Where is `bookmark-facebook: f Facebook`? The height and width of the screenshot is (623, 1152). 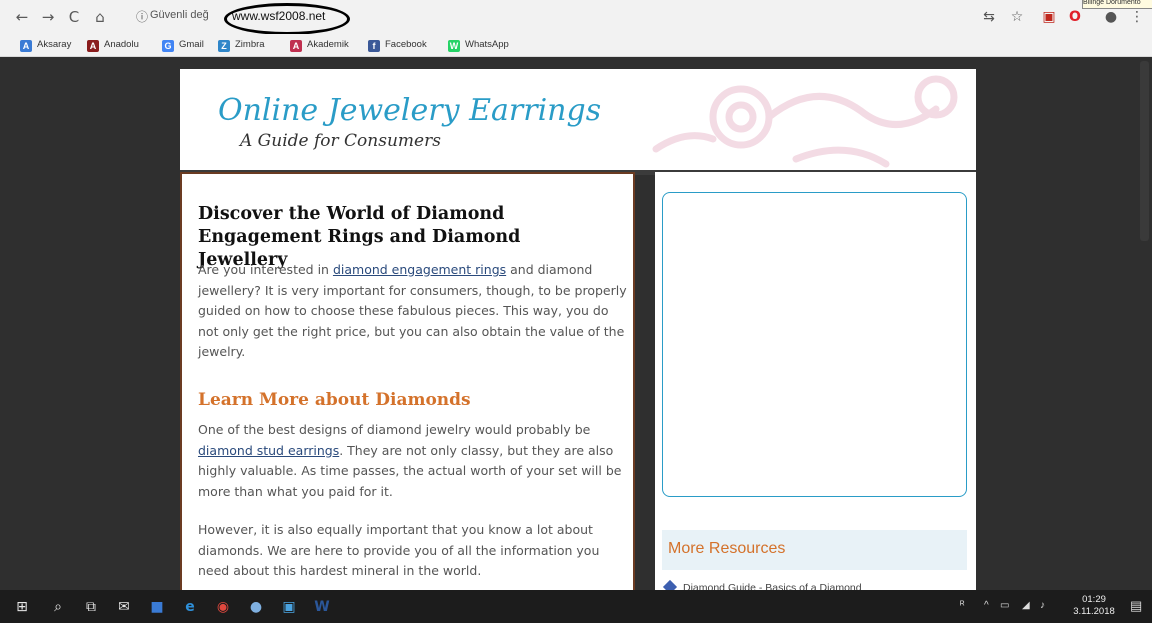
bookmark-facebook: f Facebook is located at coordinates (397, 45).